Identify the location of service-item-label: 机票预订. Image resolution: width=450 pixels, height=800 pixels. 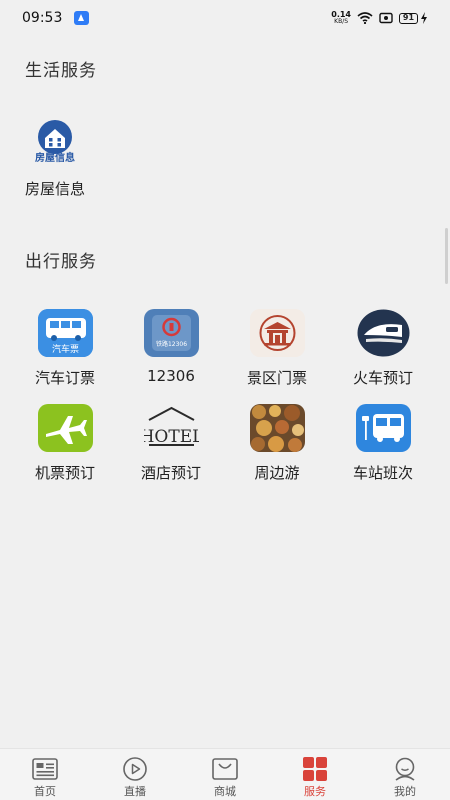
(64, 473).